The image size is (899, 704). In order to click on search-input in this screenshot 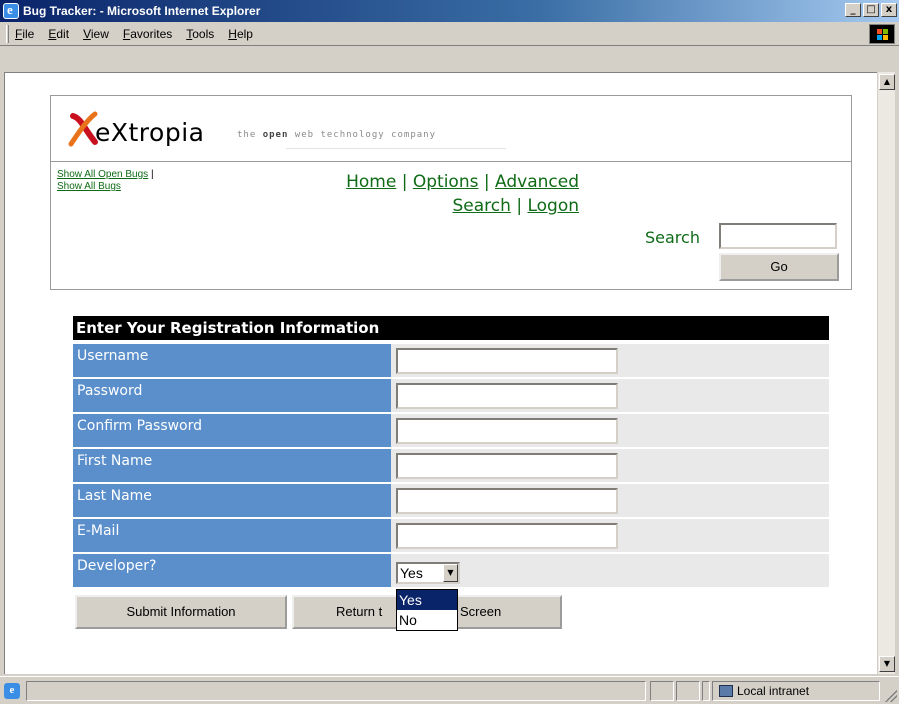, I will do `click(778, 236)`.